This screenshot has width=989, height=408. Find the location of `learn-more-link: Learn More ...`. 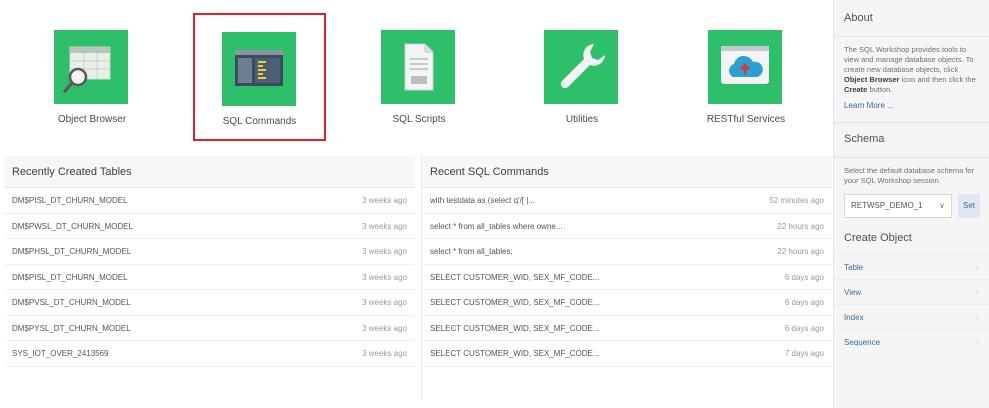

learn-more-link: Learn More ... is located at coordinates (911, 102).